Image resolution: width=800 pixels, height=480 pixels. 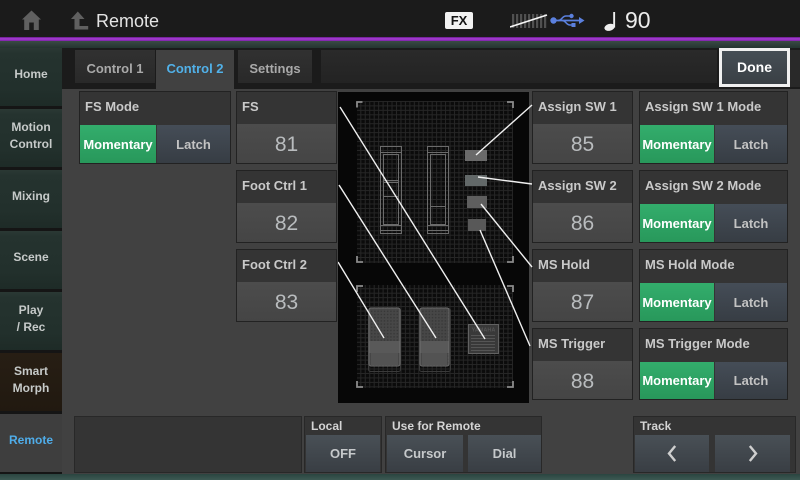 I want to click on svg-text: YAMAHA, so click(x=484, y=331).